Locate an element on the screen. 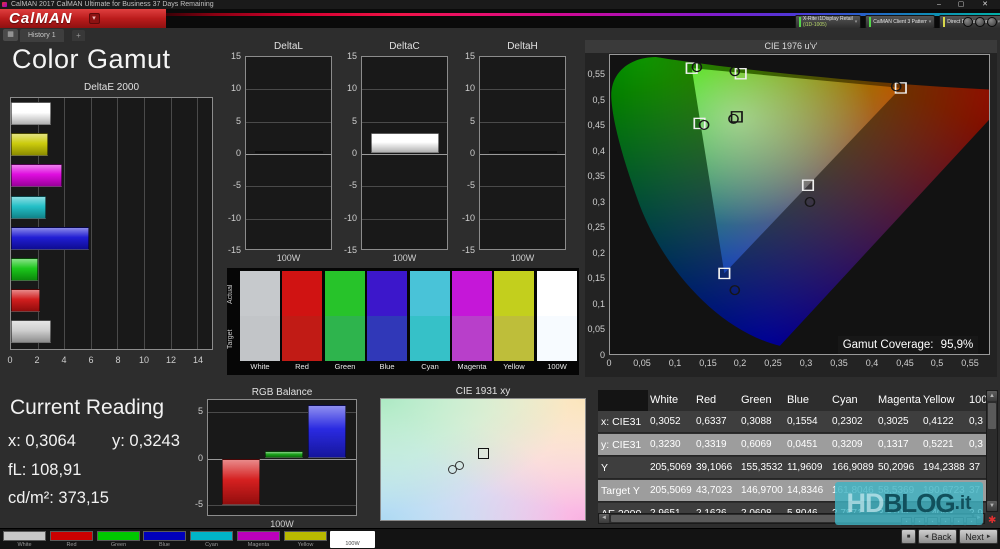 The image size is (1000, 549). table-cell: 0,3209 is located at coordinates (847, 444).